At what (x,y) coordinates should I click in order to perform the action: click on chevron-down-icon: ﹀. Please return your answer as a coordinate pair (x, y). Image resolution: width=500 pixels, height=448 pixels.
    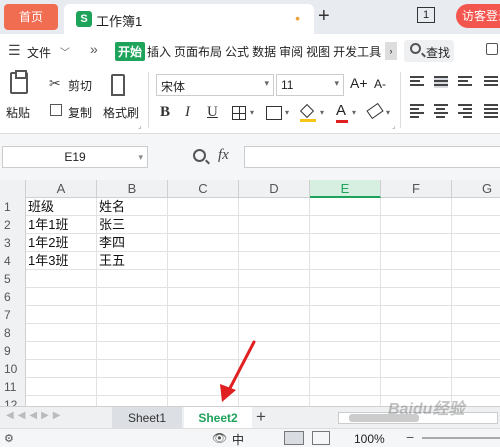
    Looking at the image, I should click on (65, 51).